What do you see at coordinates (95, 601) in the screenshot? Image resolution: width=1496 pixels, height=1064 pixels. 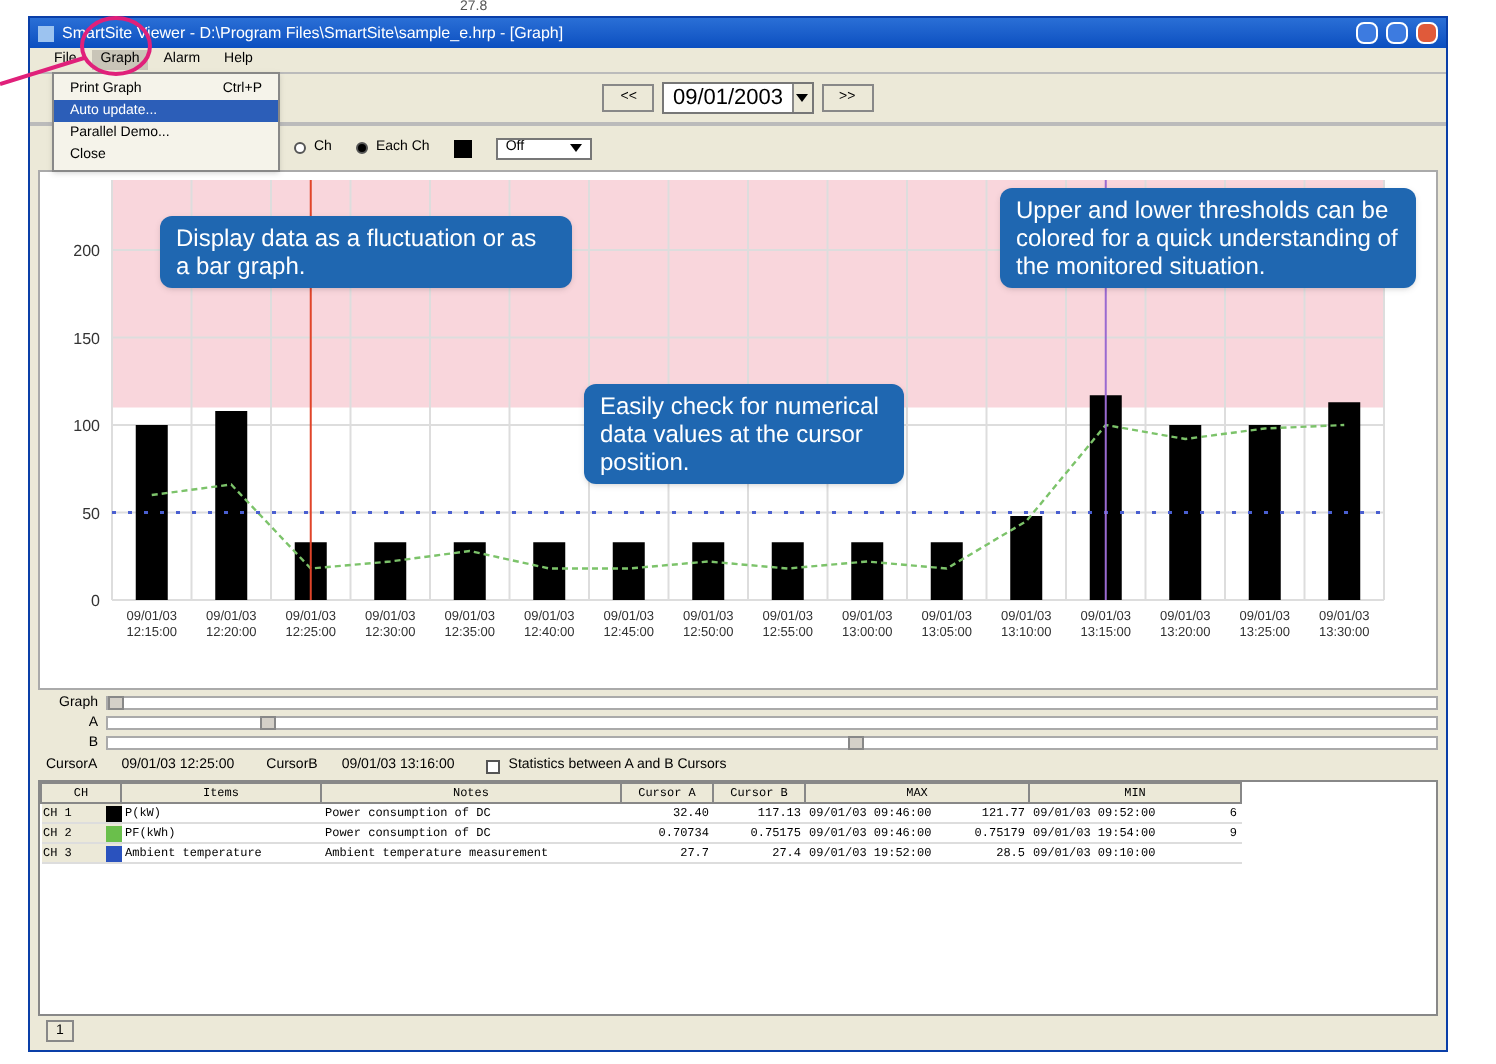 I see `y-tick-label: 0` at bounding box center [95, 601].